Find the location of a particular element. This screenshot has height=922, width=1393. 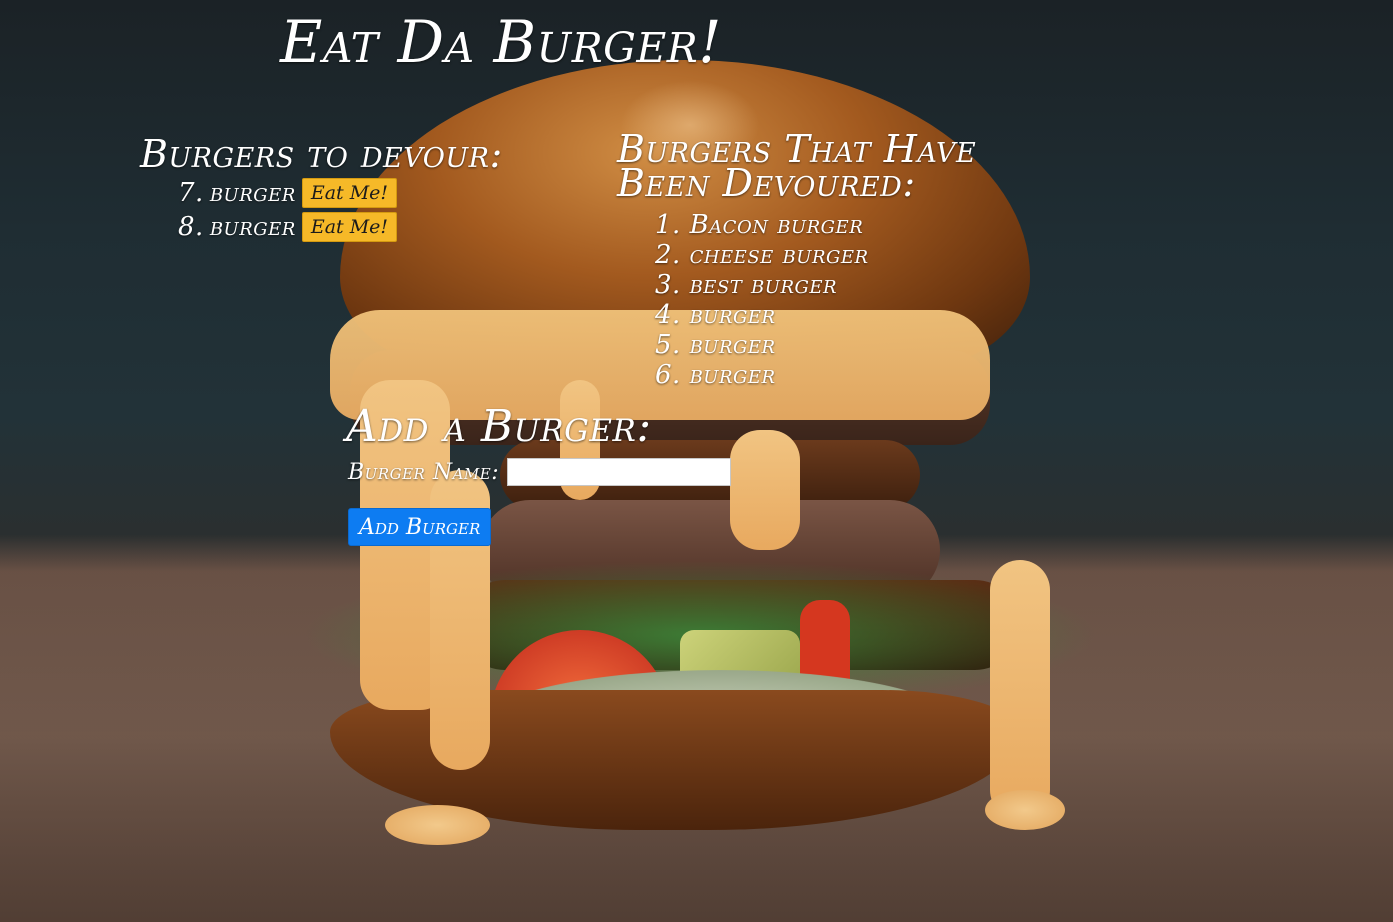

page-title: Eat Da Burger! is located at coordinates (501, 42).